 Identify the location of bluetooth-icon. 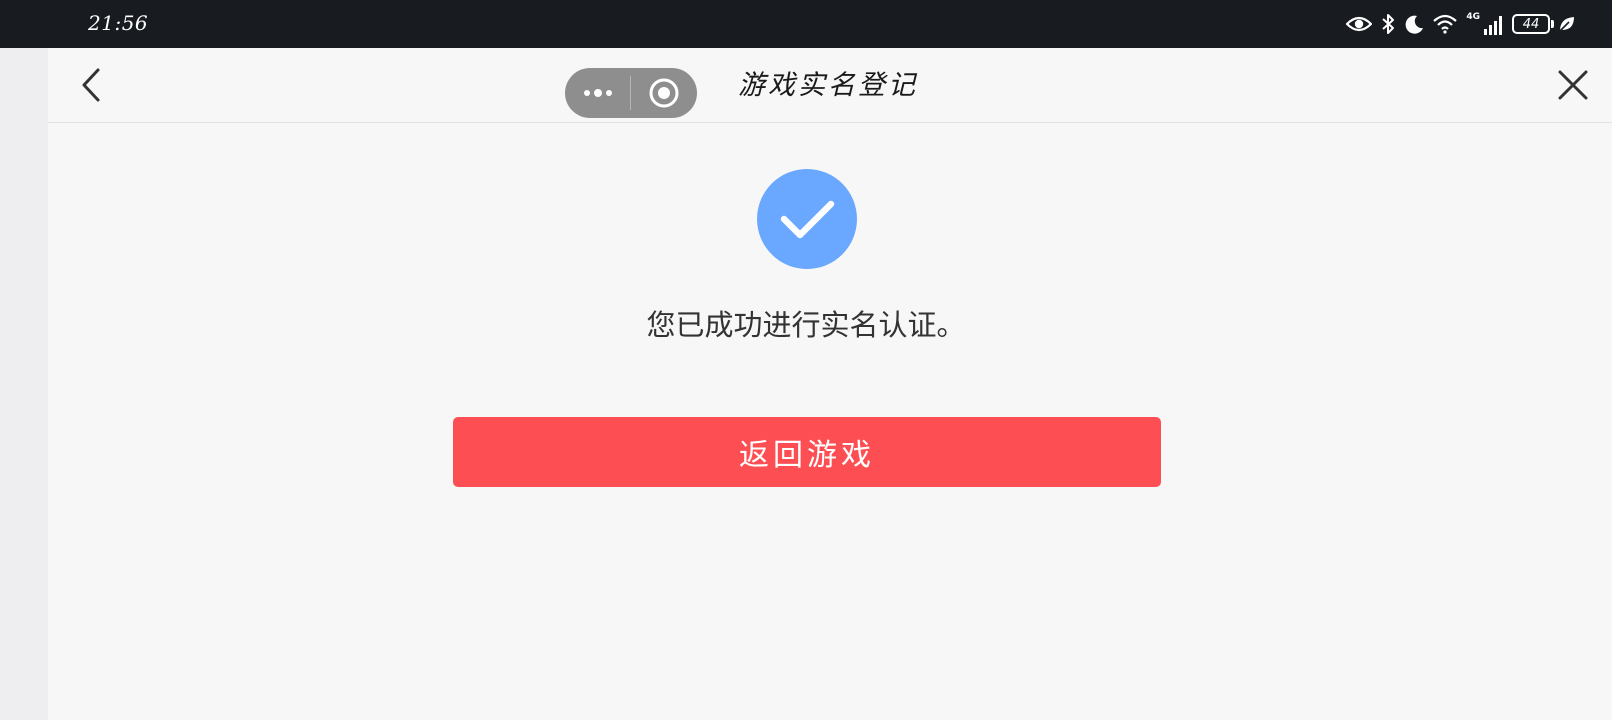
(1388, 24).